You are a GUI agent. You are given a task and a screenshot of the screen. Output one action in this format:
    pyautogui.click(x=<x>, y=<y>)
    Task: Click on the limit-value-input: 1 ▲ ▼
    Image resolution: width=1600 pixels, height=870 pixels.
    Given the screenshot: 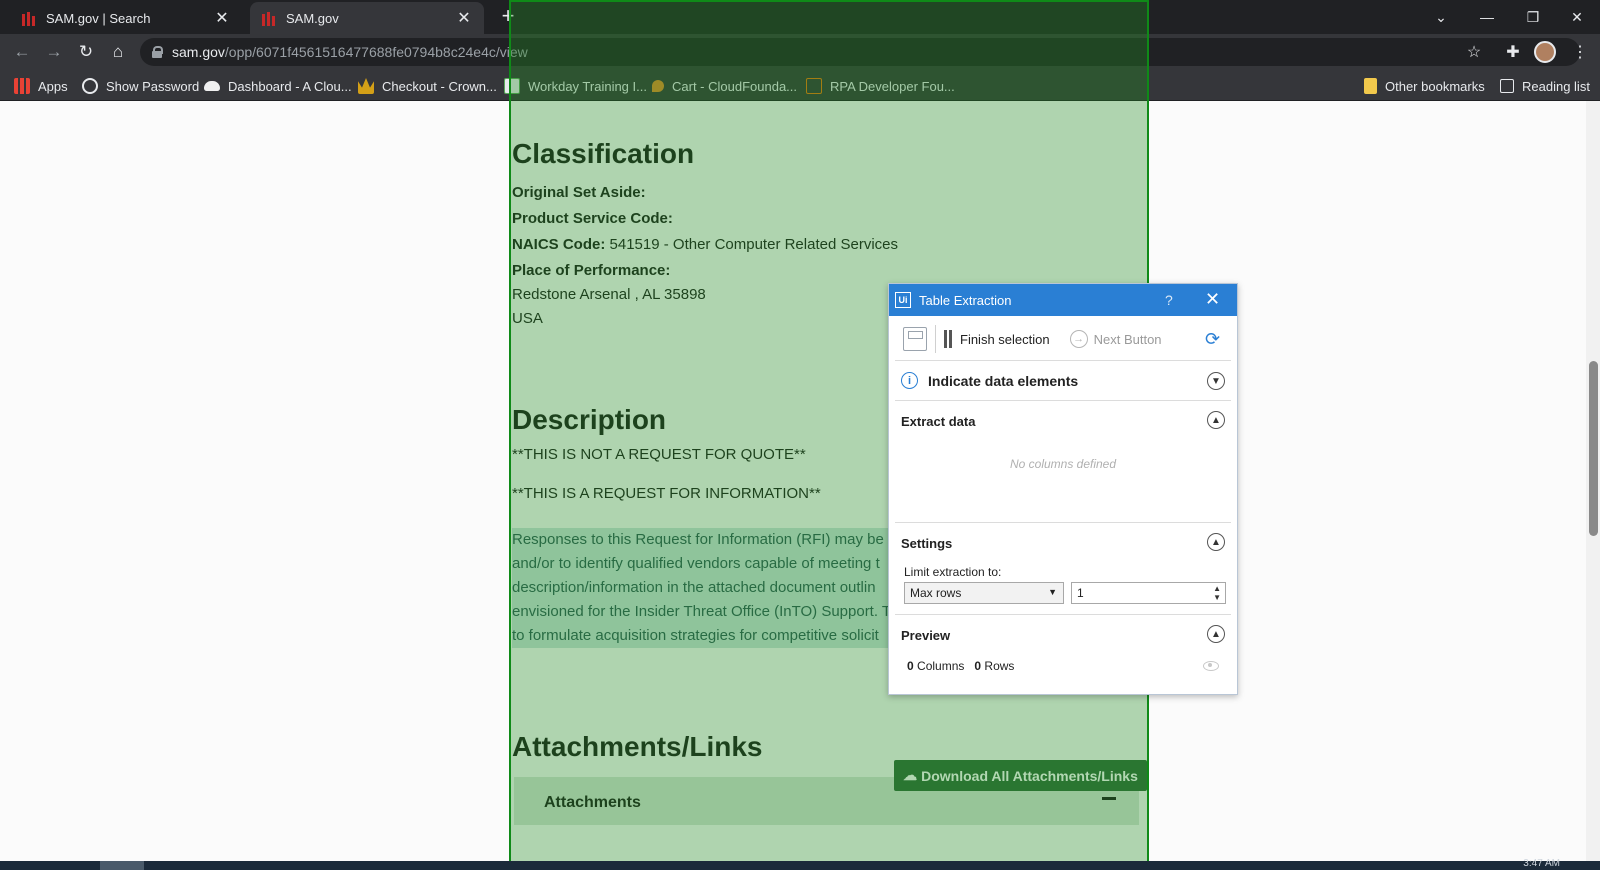 What is the action you would take?
    pyautogui.click(x=1148, y=593)
    